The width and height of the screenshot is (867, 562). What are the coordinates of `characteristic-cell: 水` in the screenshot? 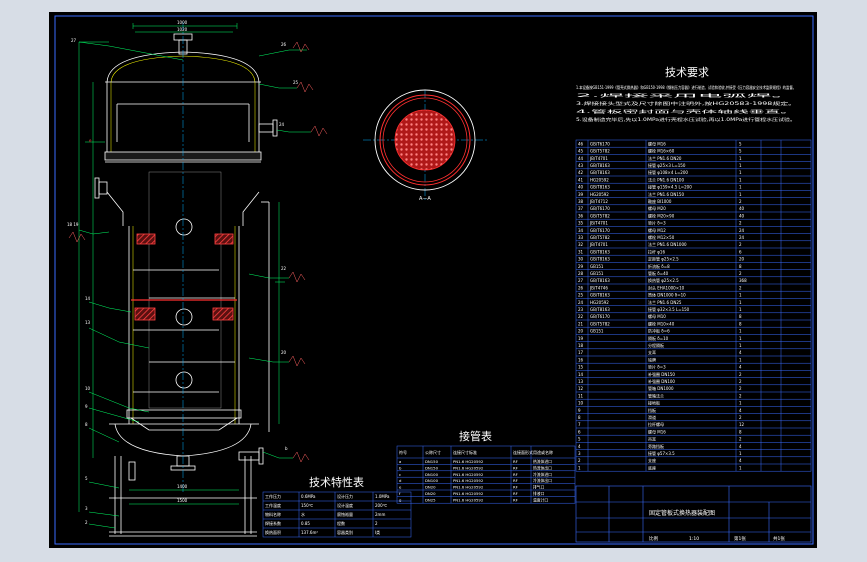 It's located at (303, 514).